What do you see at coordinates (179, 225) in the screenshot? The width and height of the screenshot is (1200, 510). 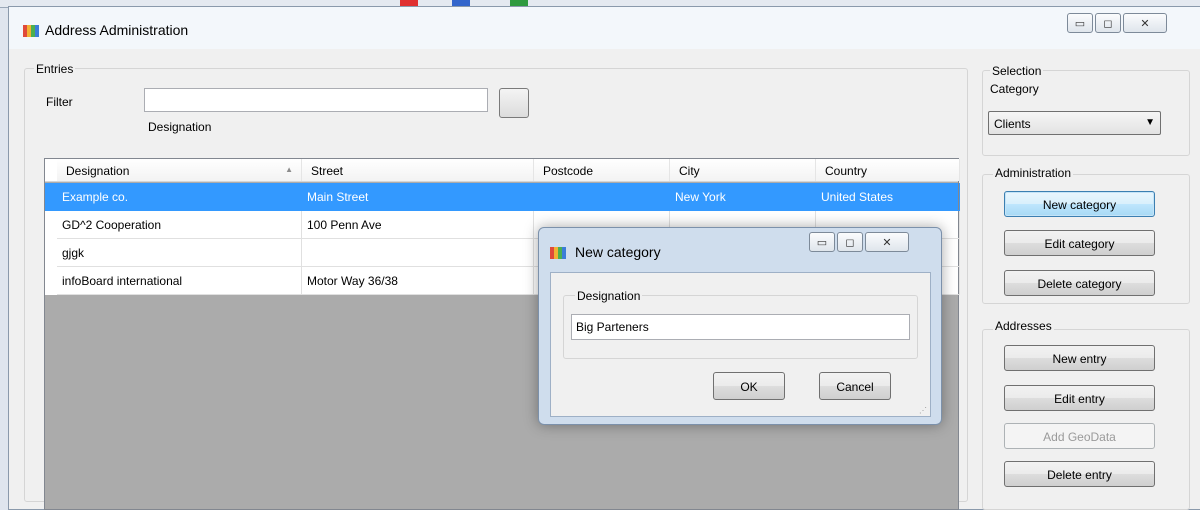 I see `cell-designation: GD^2 Cooperation` at bounding box center [179, 225].